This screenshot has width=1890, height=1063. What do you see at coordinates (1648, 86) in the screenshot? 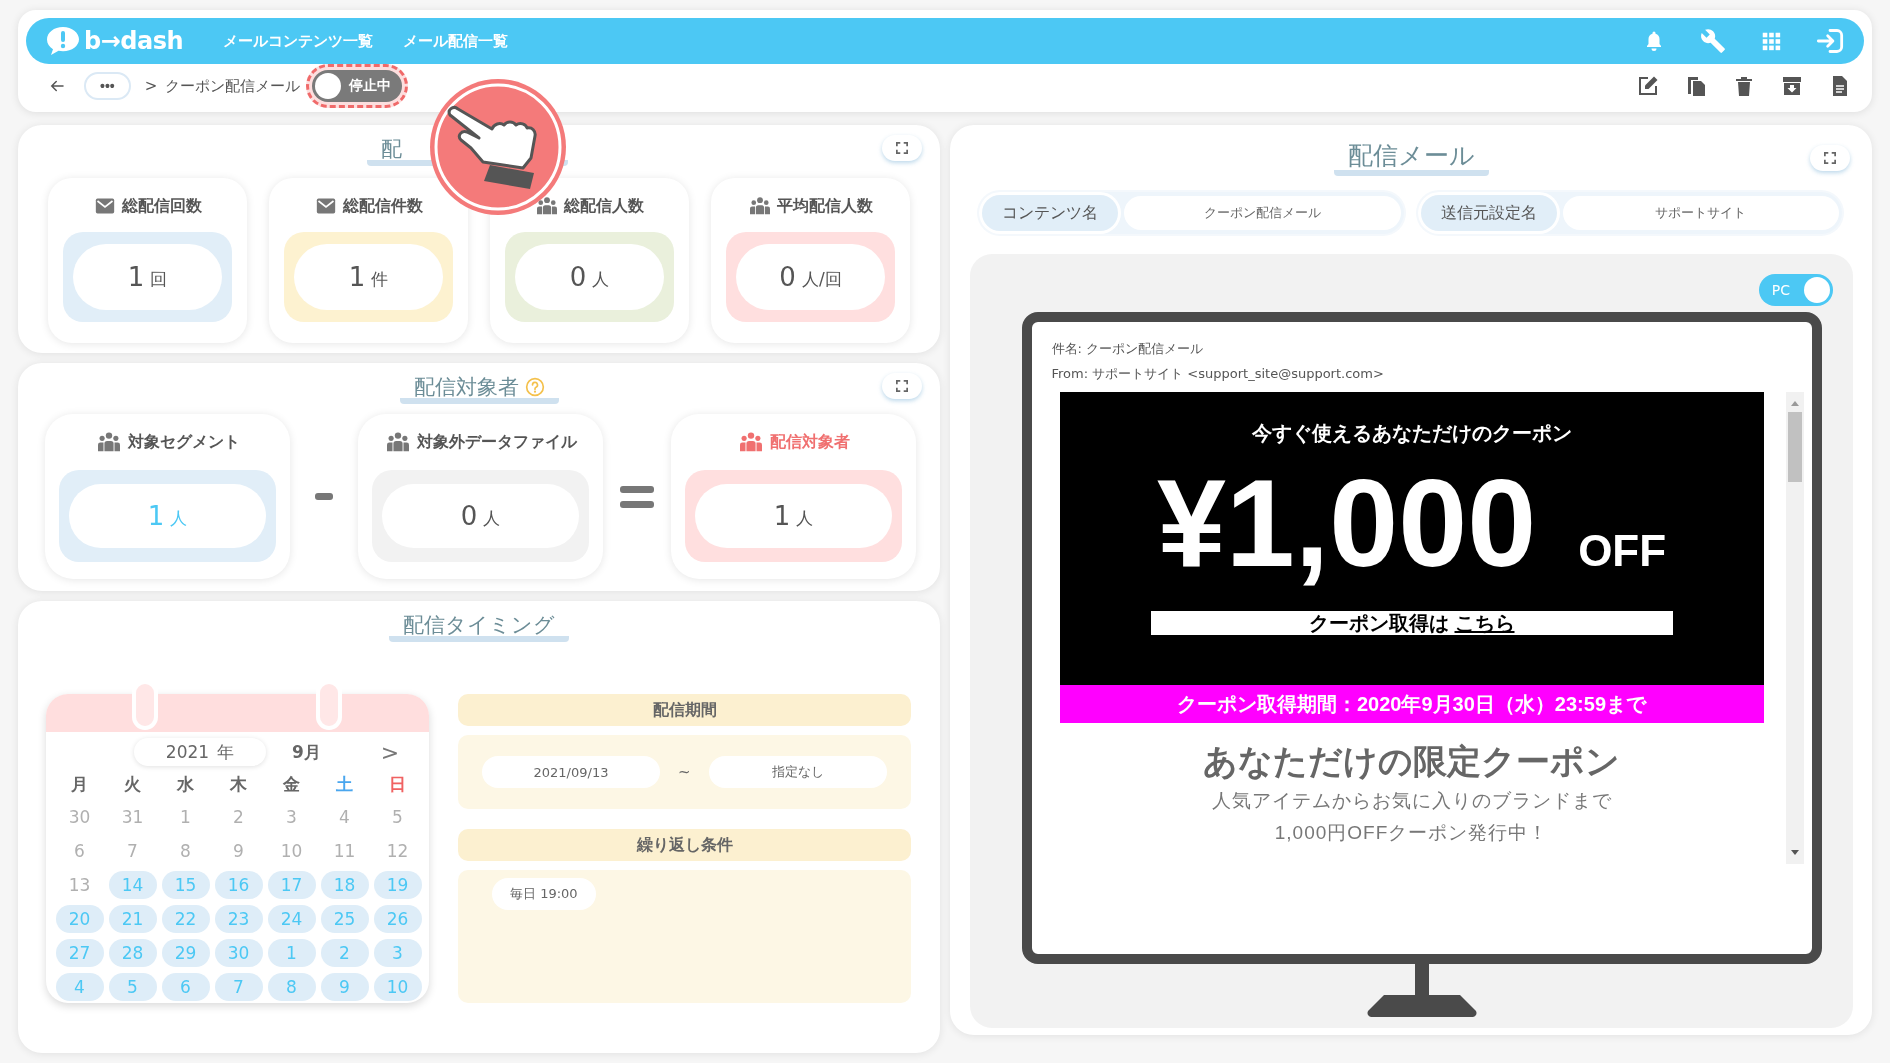
I see `edit-icon` at bounding box center [1648, 86].